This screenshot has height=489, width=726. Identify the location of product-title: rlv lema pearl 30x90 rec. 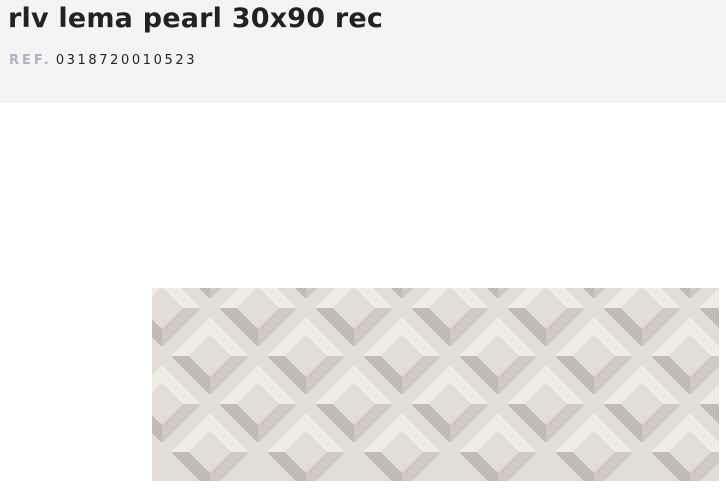
(196, 18).